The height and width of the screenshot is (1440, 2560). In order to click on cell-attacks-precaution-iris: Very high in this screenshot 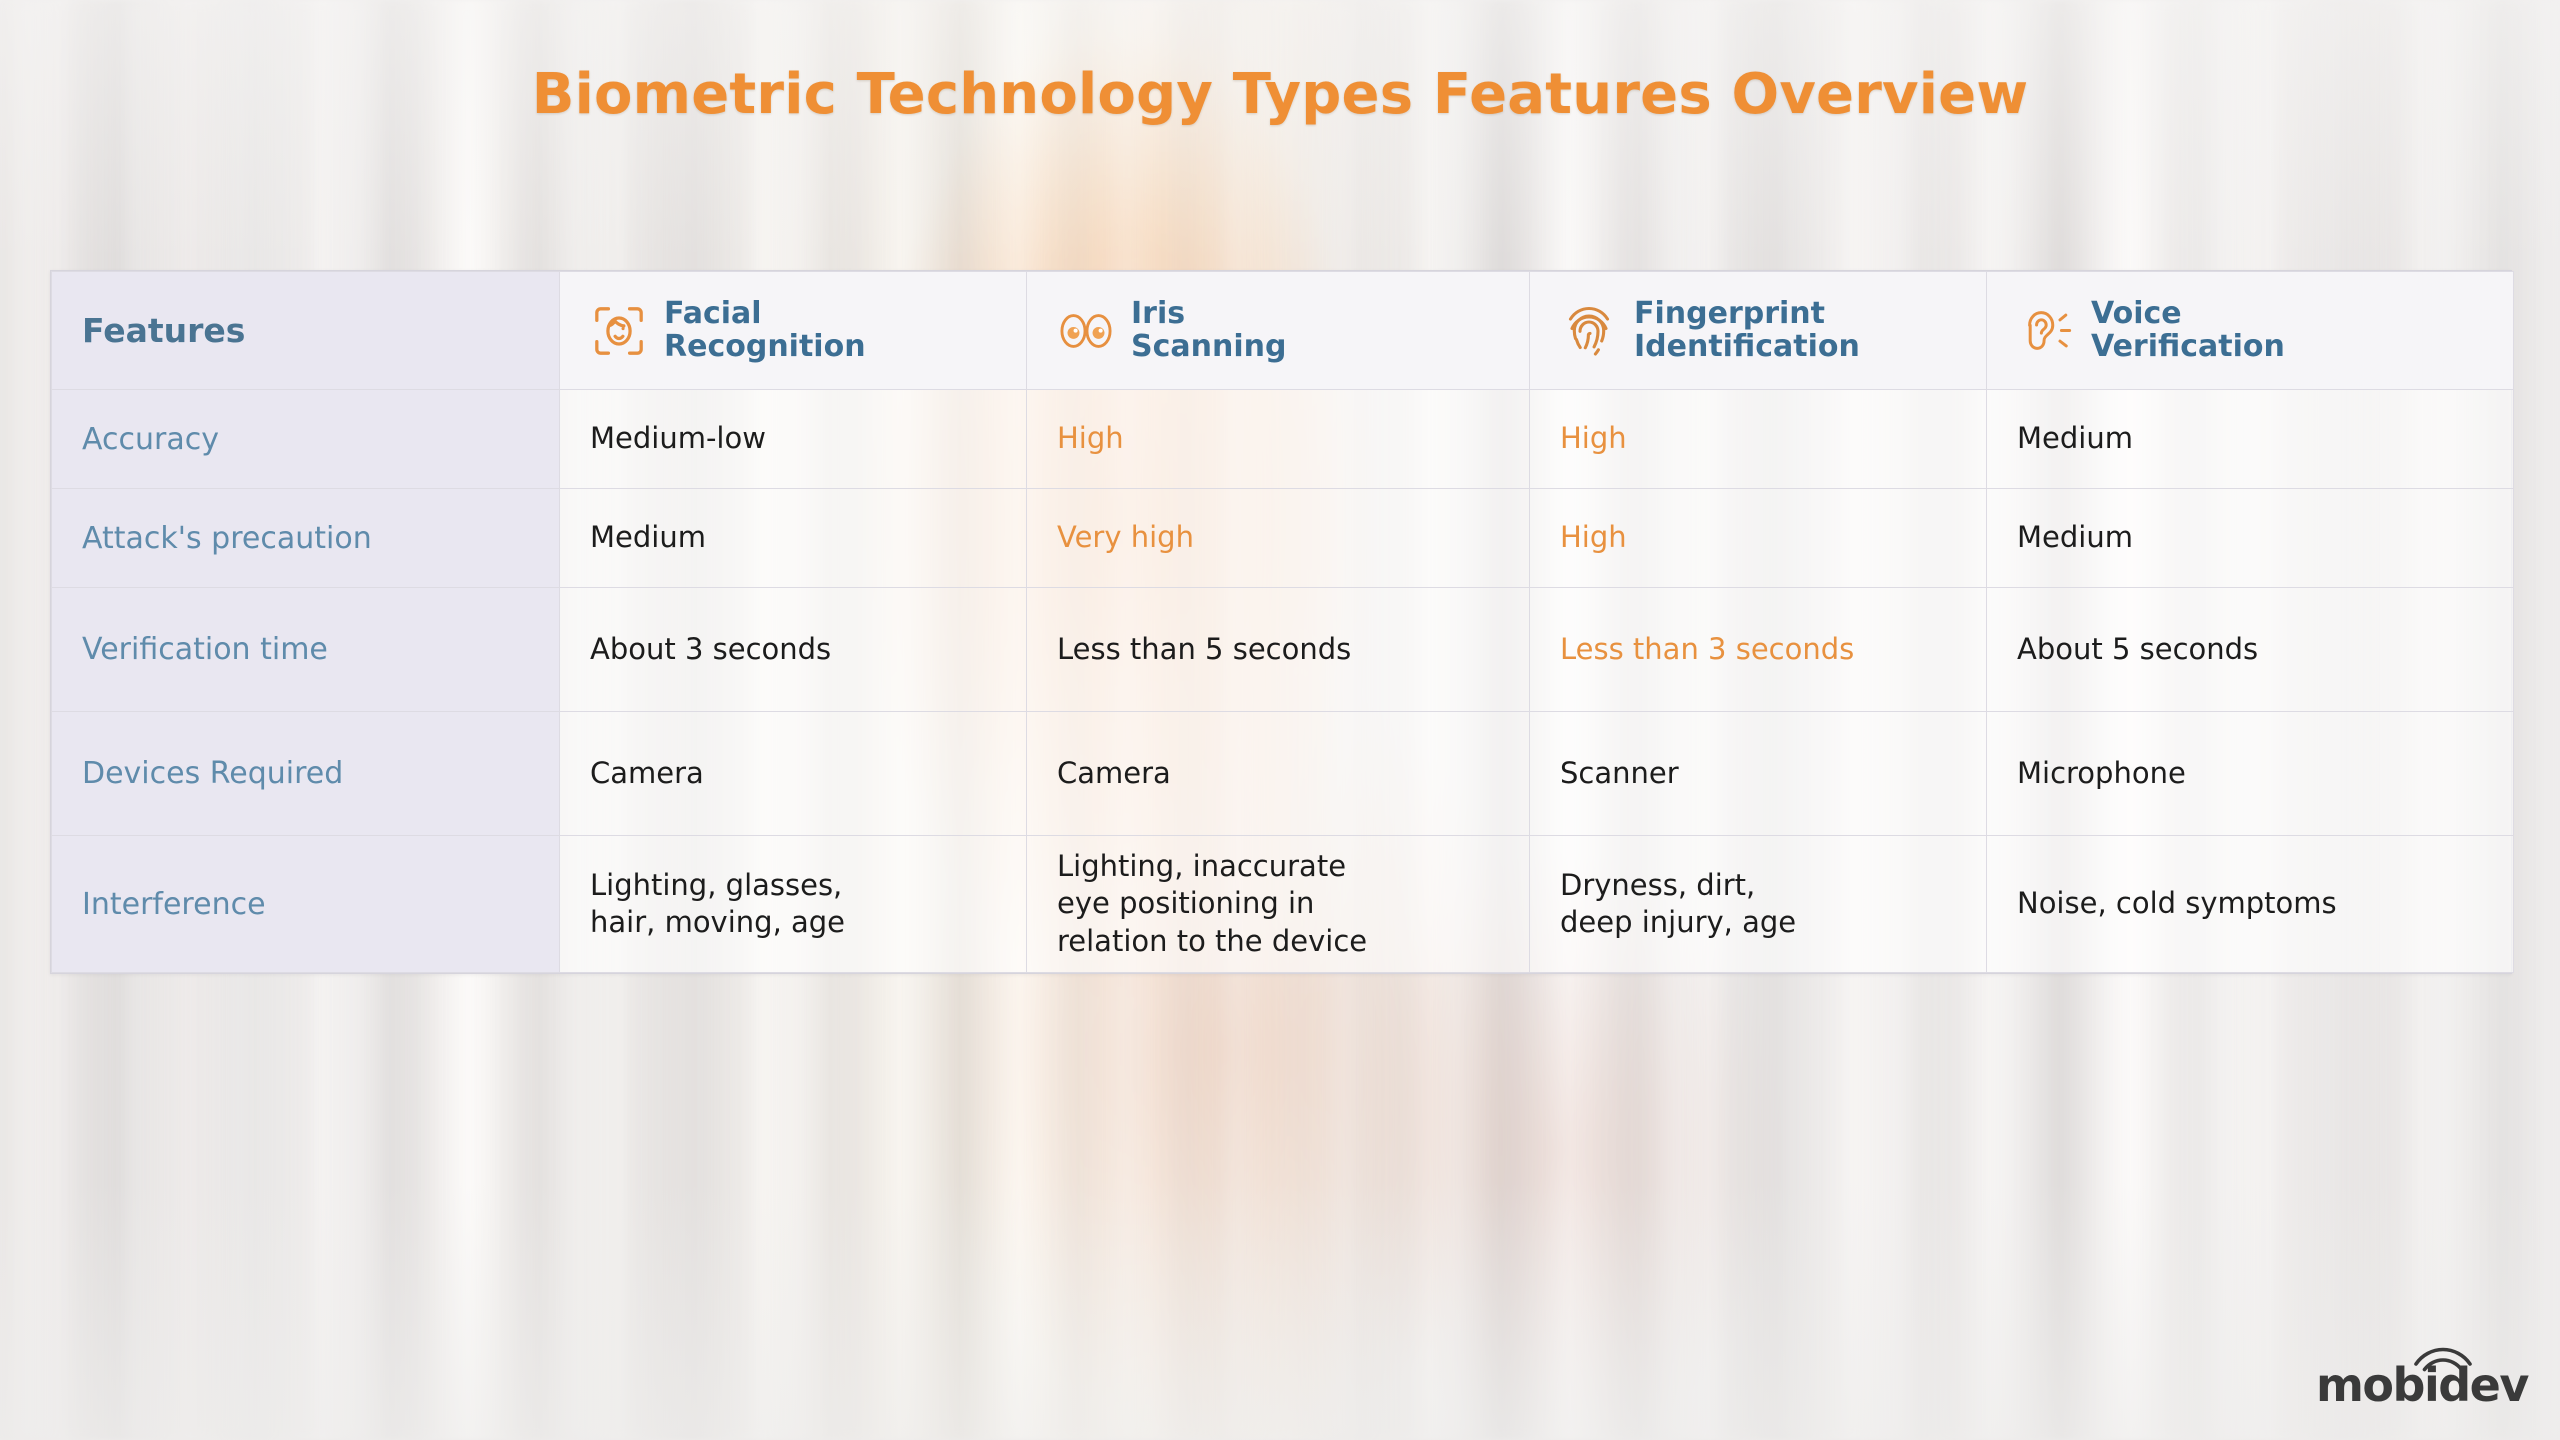, I will do `click(1278, 538)`.